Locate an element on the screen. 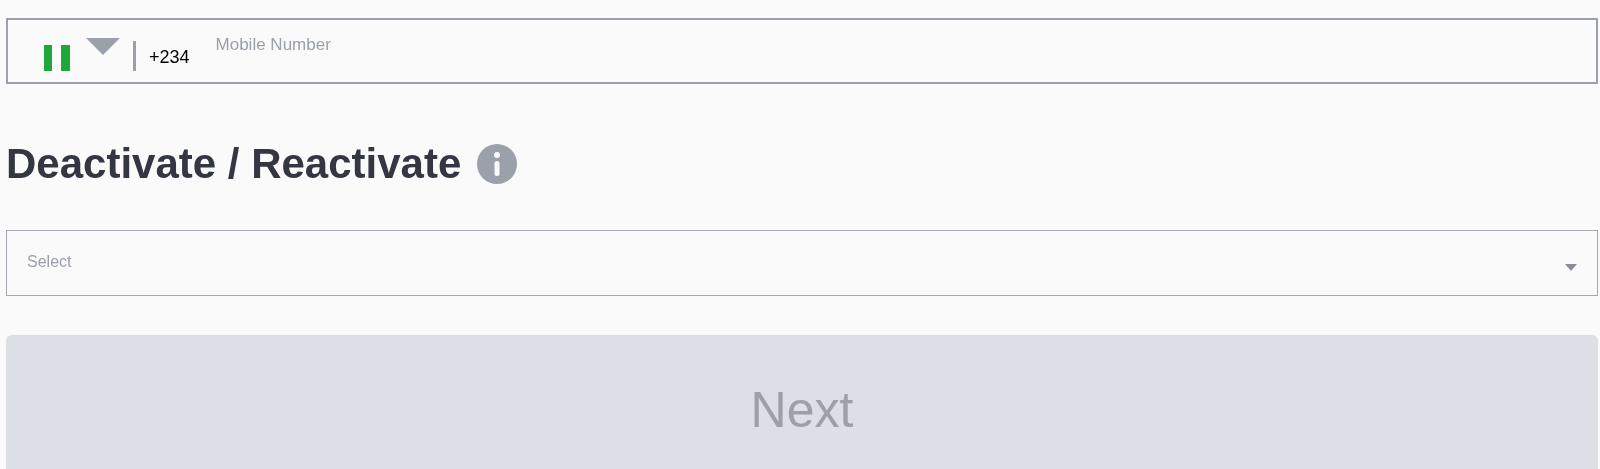  flag-icon is located at coordinates (57, 58).